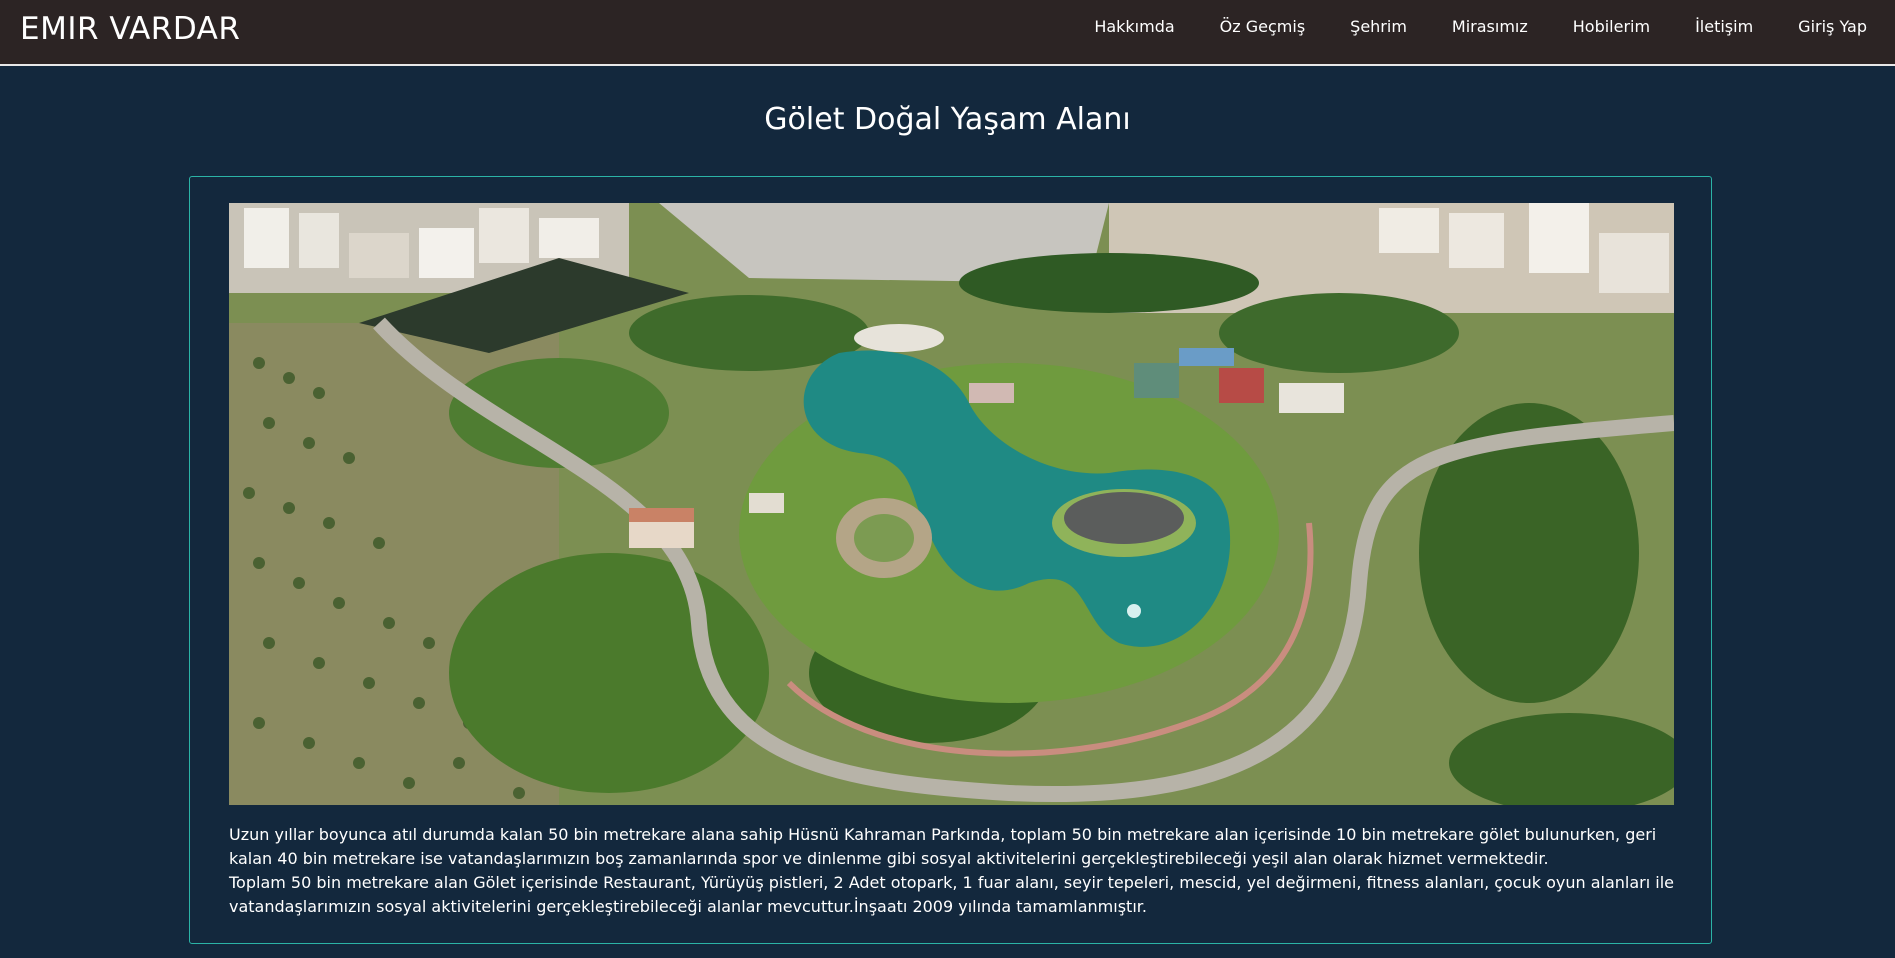 This screenshot has width=1895, height=958. What do you see at coordinates (1611, 26) in the screenshot?
I see `nav-link-hobilerim: Hobilerim` at bounding box center [1611, 26].